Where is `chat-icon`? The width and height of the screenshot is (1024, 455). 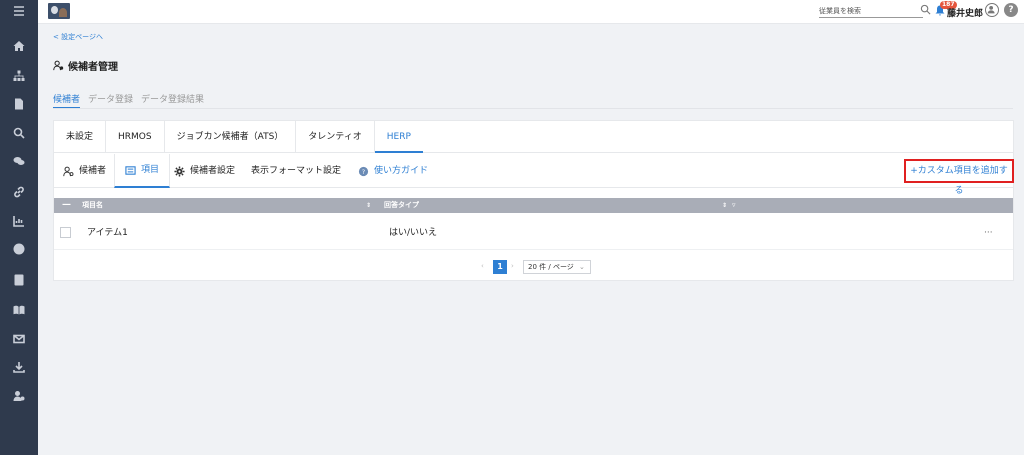
chat-icon is located at coordinates (19, 161).